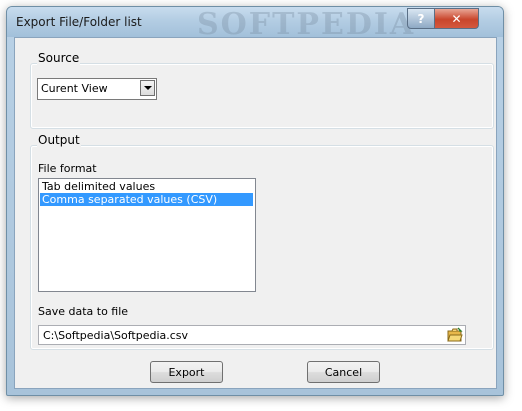 The height and width of the screenshot is (411, 522). Describe the element at coordinates (456, 18) in the screenshot. I see `close-button: ✕` at that location.